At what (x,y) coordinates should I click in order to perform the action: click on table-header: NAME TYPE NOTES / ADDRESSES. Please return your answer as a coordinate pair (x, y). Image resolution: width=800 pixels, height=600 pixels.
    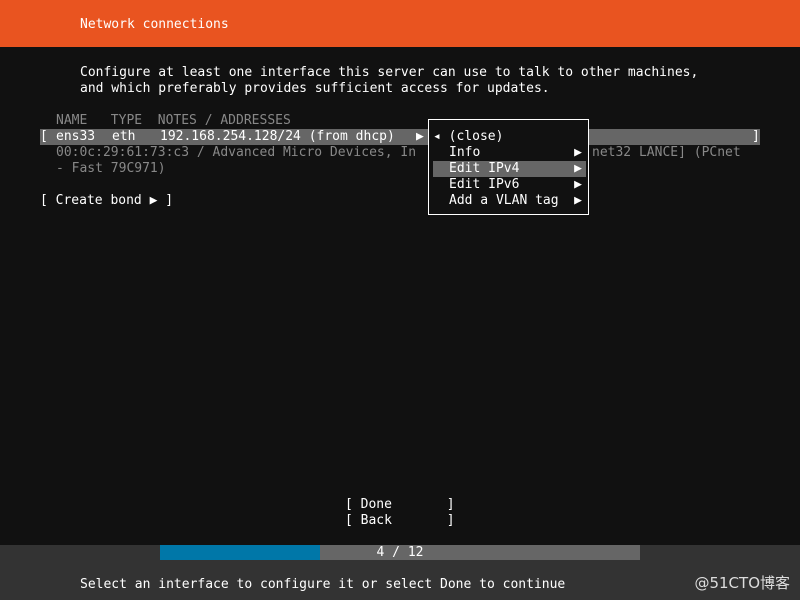
    Looking at the image, I should click on (173, 120).